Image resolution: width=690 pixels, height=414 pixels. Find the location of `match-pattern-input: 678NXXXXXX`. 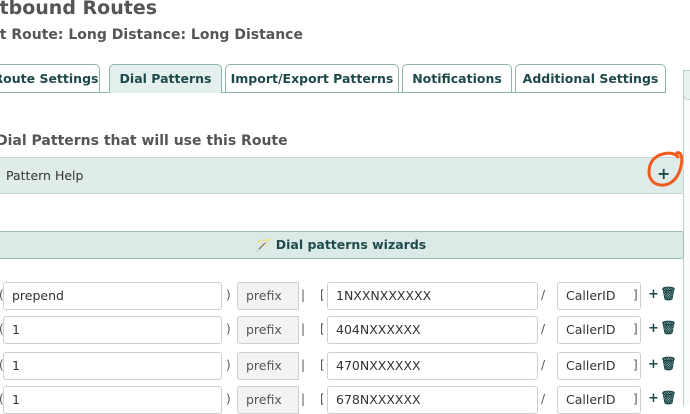

match-pattern-input: 678NXXXXXX is located at coordinates (432, 400).